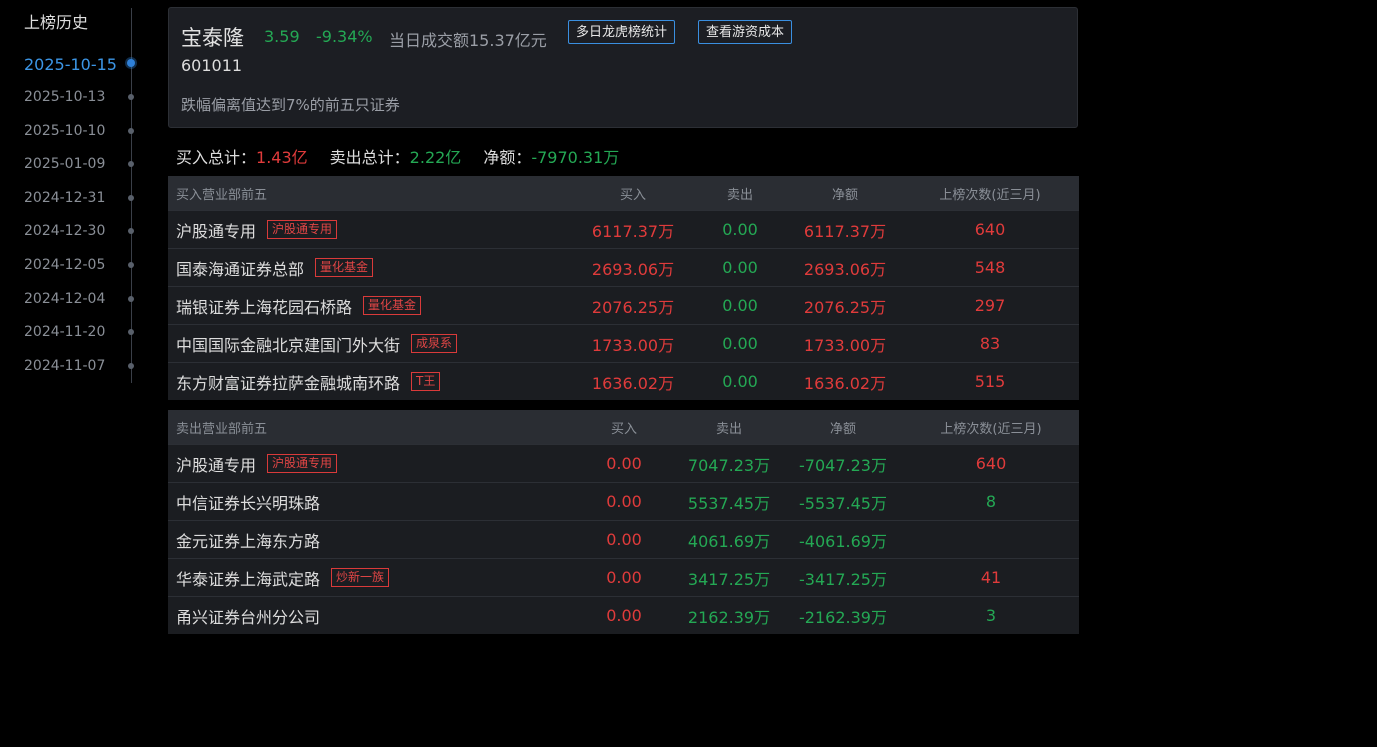  I want to click on branch-tag: 成泉系, so click(434, 343).